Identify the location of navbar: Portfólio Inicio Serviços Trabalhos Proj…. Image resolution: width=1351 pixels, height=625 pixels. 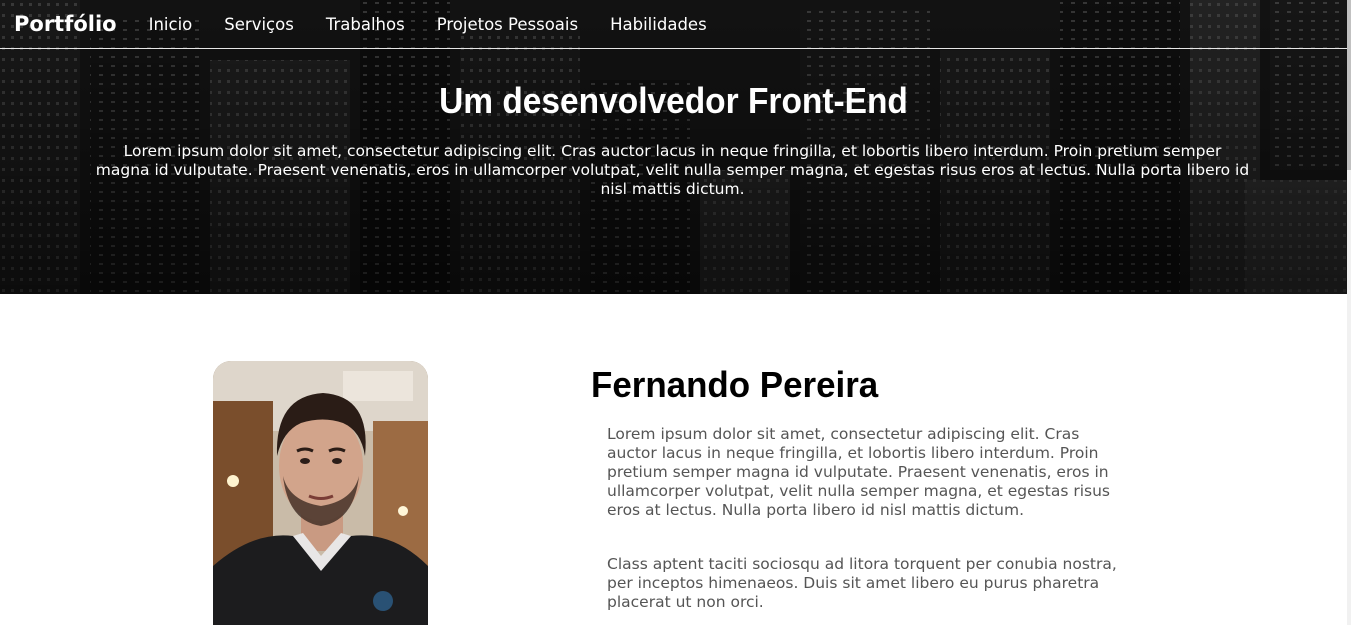
(673, 24).